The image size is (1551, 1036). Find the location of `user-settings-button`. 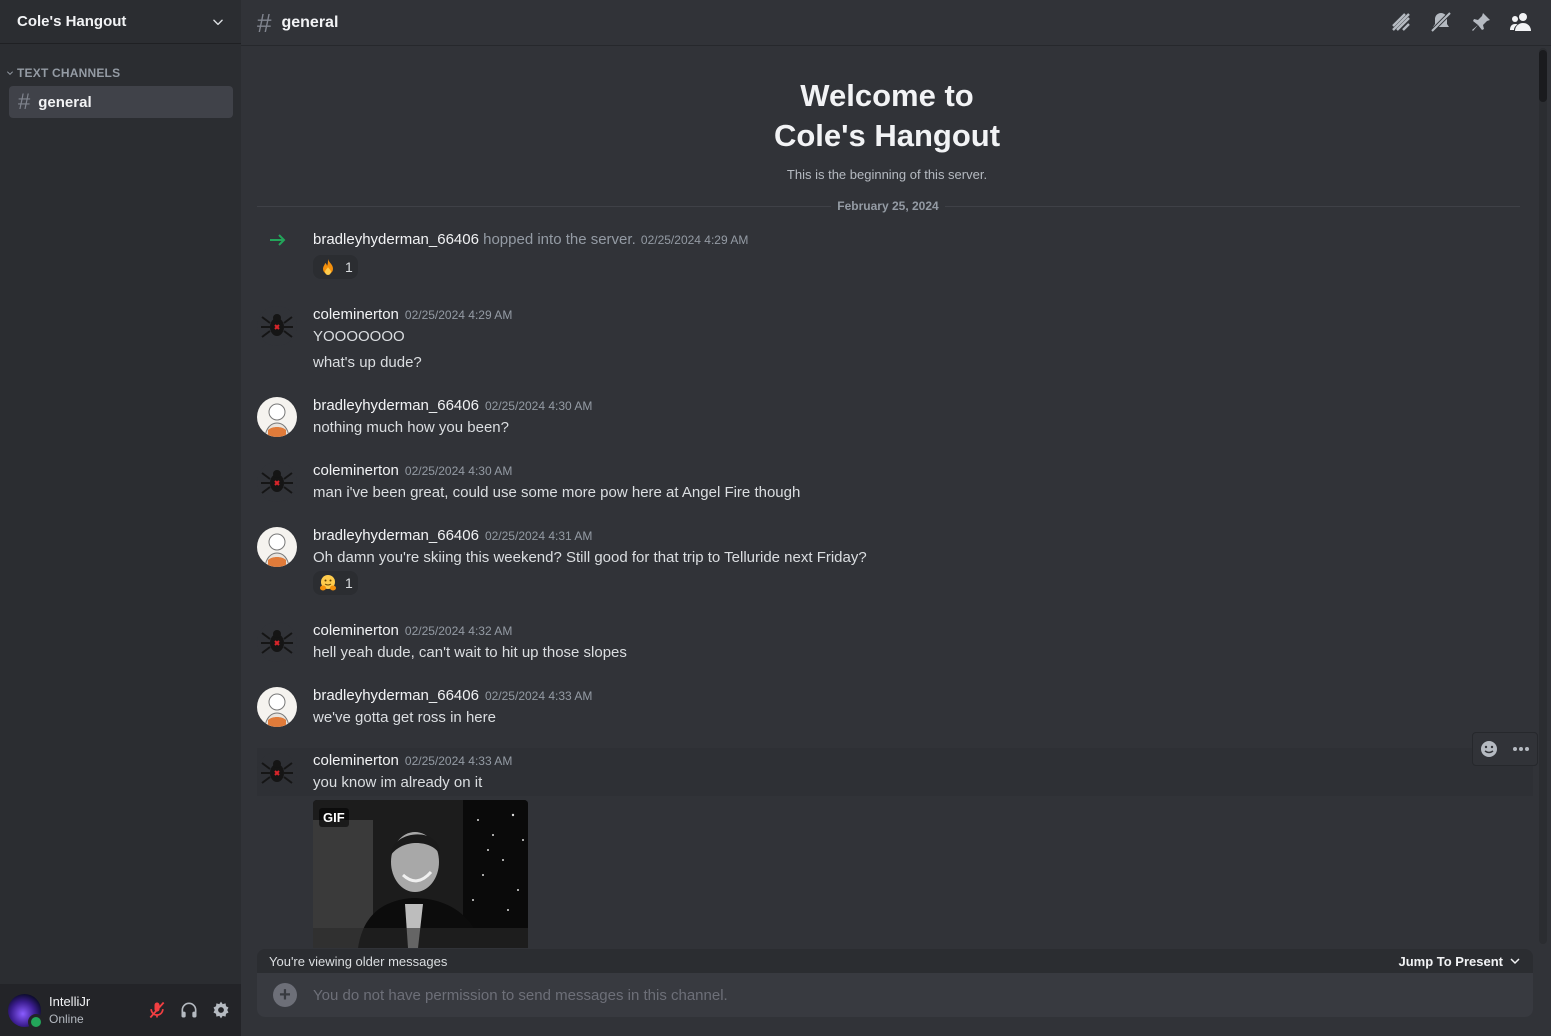

user-settings-button is located at coordinates (221, 1010).